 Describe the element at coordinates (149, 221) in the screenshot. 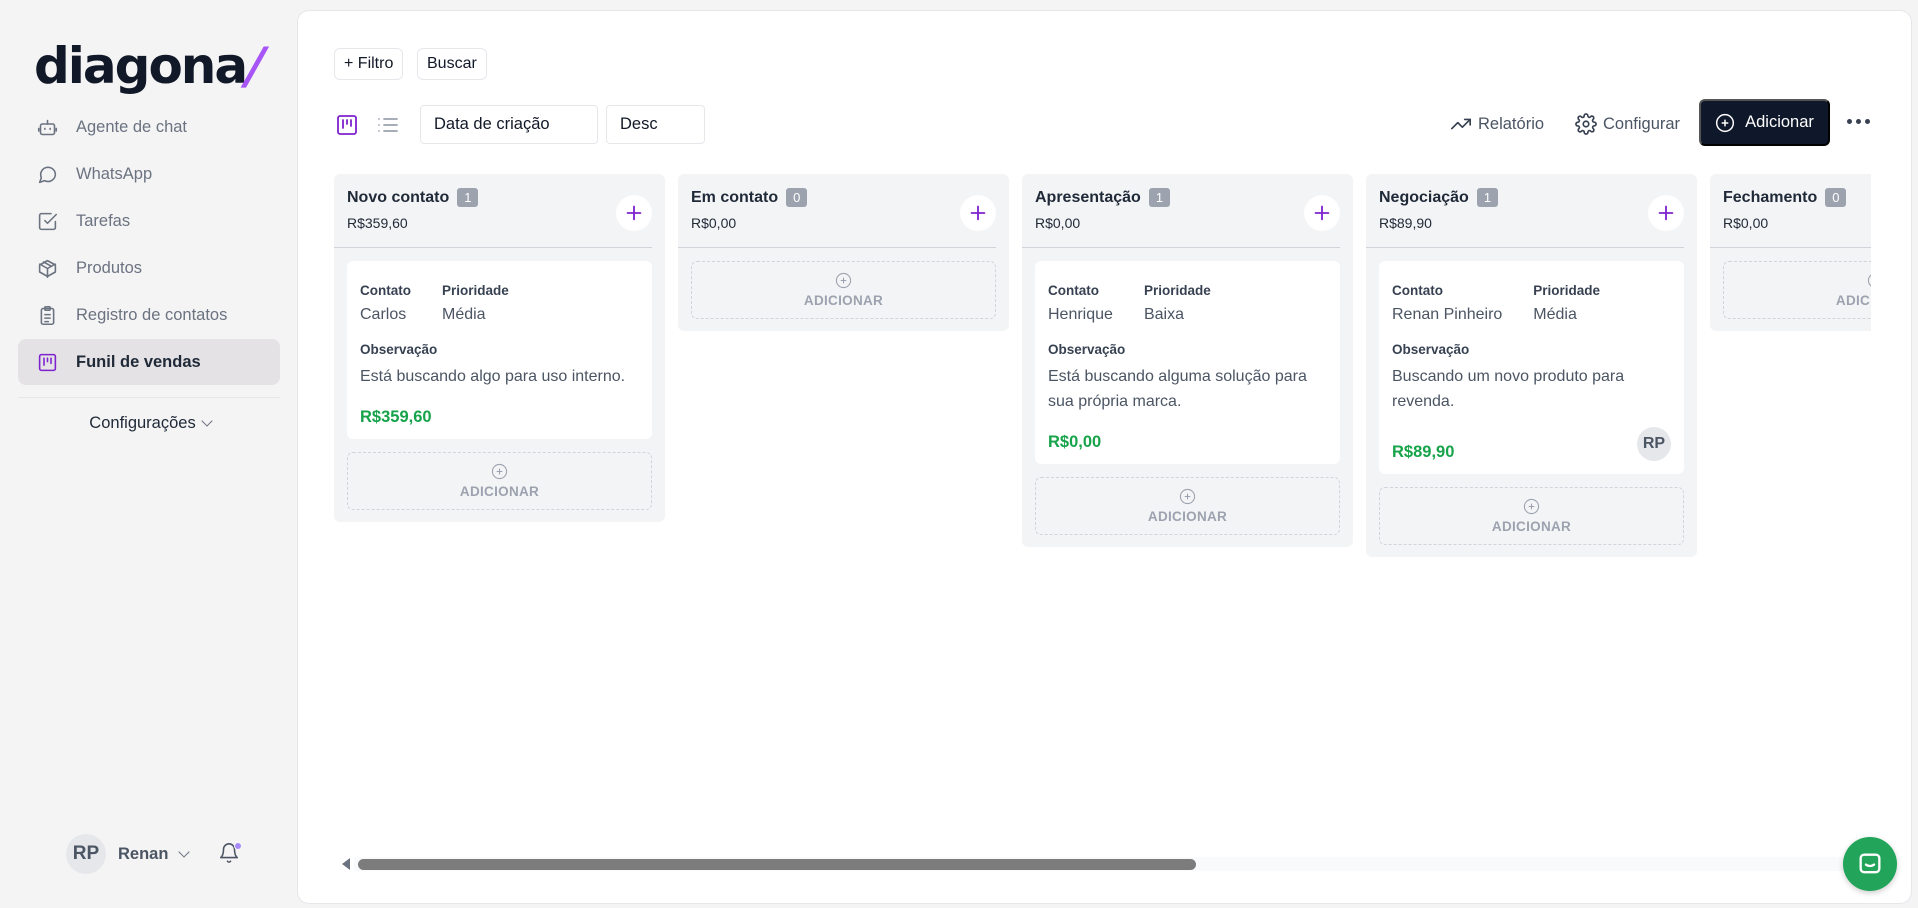

I see `sidebar-item-tarefas: Tarefas` at that location.